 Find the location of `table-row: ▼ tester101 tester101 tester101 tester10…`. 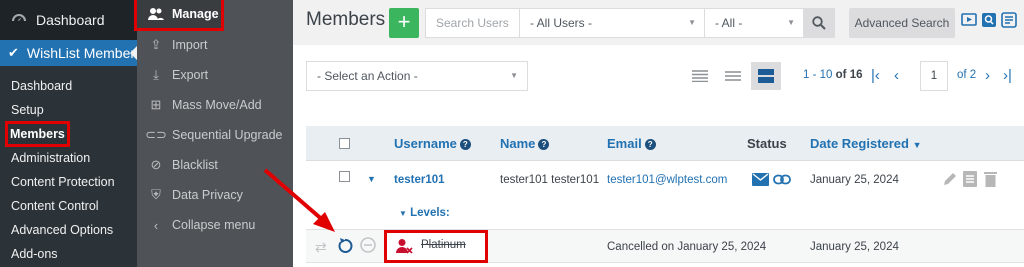

table-row: ▼ tester101 tester101 tester101 tester10… is located at coordinates (665, 180).